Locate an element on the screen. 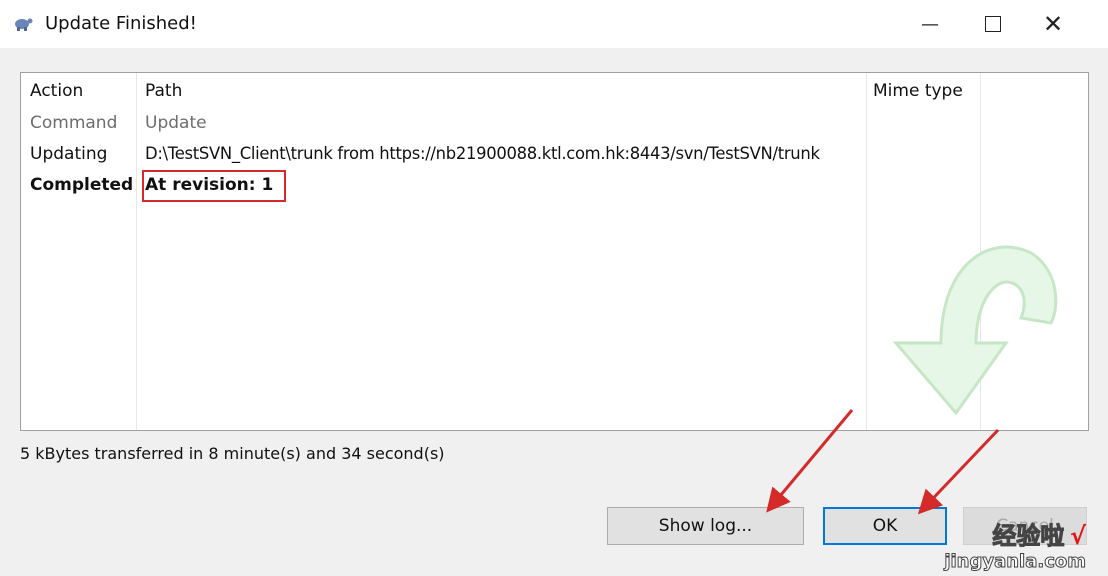  annotation-arrows is located at coordinates (883, 462).